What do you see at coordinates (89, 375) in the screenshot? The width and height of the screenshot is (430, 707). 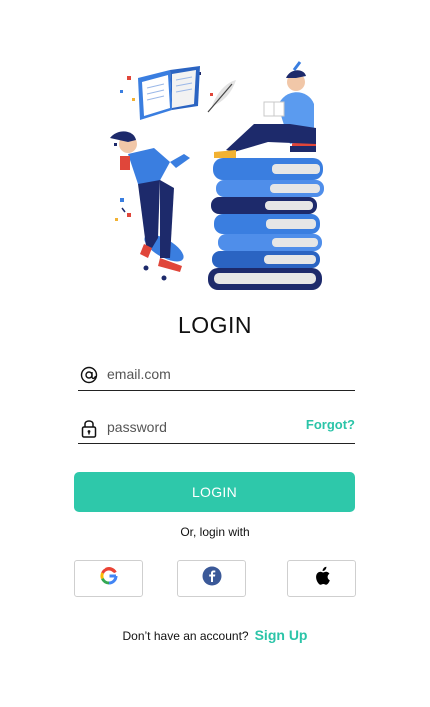 I see `at-icon` at bounding box center [89, 375].